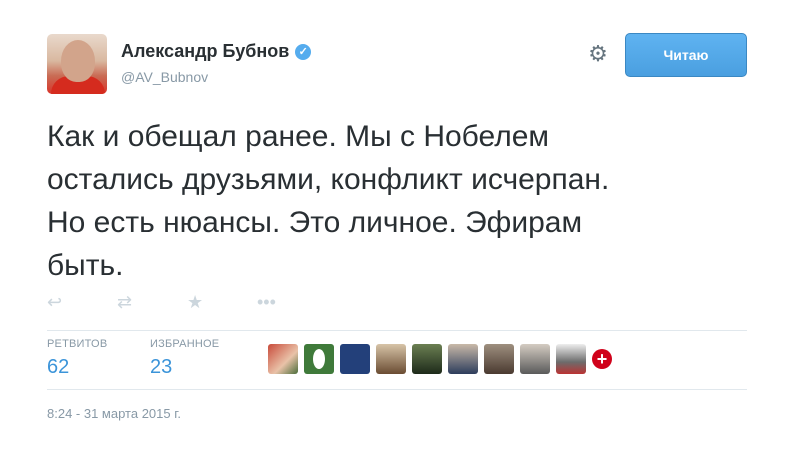 This screenshot has width=797, height=453. I want to click on tweet-actions: ↩ ⇄ ★ •••, so click(187, 302).